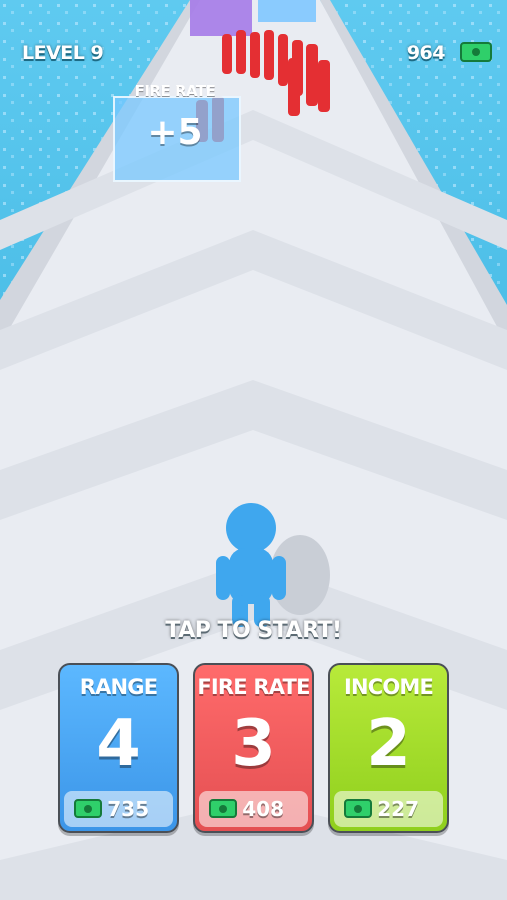  I want to click on upgrade-level: 4, so click(118, 744).